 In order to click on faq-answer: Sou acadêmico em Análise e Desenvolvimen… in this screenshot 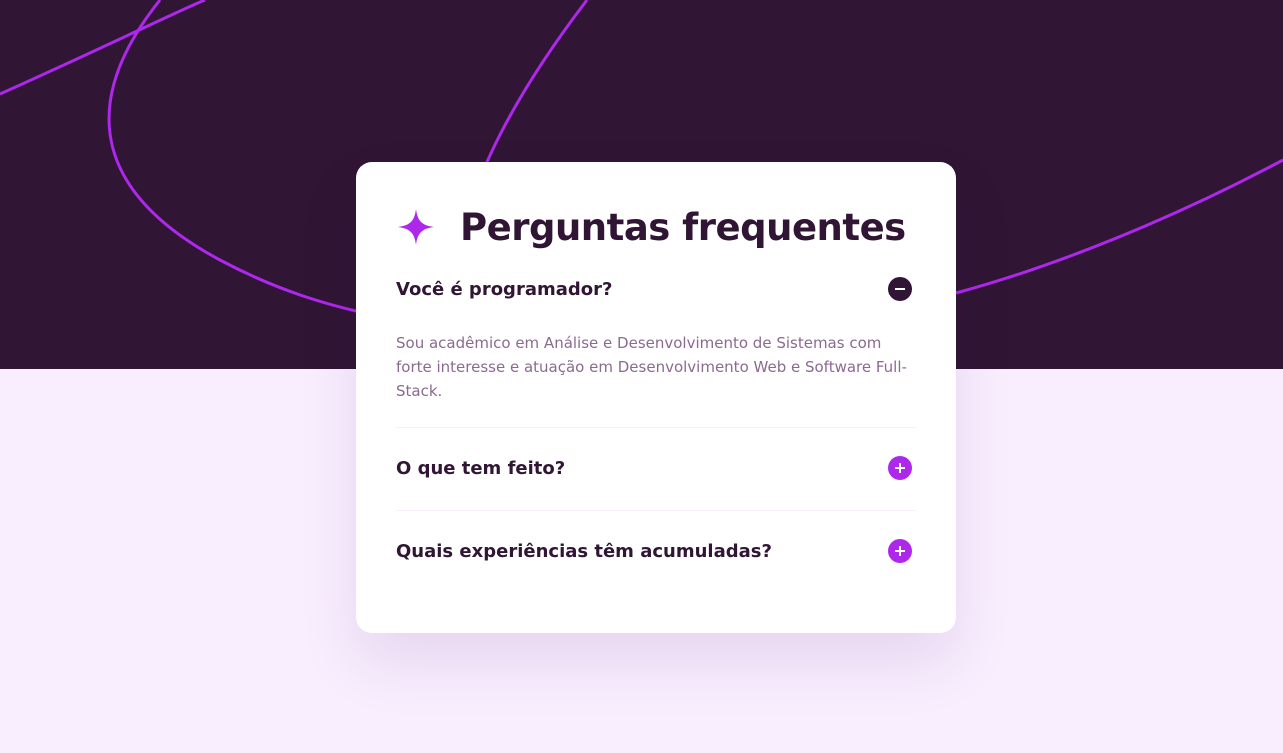, I will do `click(651, 367)`.